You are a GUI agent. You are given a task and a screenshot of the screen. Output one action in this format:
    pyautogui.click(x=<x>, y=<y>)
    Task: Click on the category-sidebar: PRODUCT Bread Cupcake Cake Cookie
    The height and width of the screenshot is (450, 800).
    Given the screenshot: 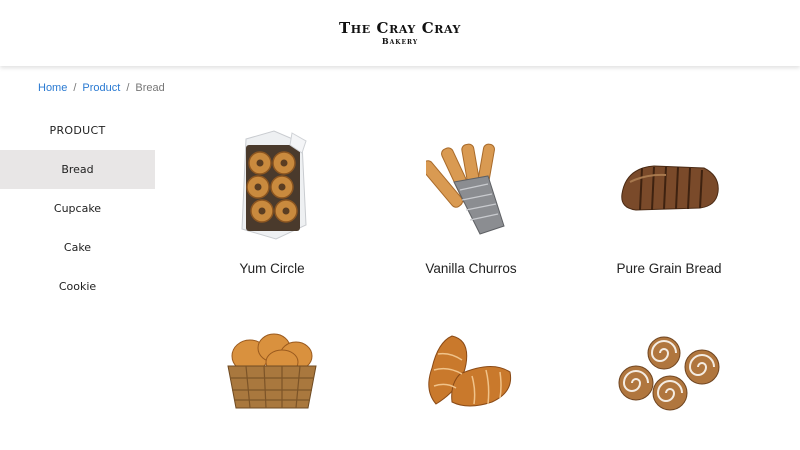 What is the action you would take?
    pyautogui.click(x=77, y=209)
    